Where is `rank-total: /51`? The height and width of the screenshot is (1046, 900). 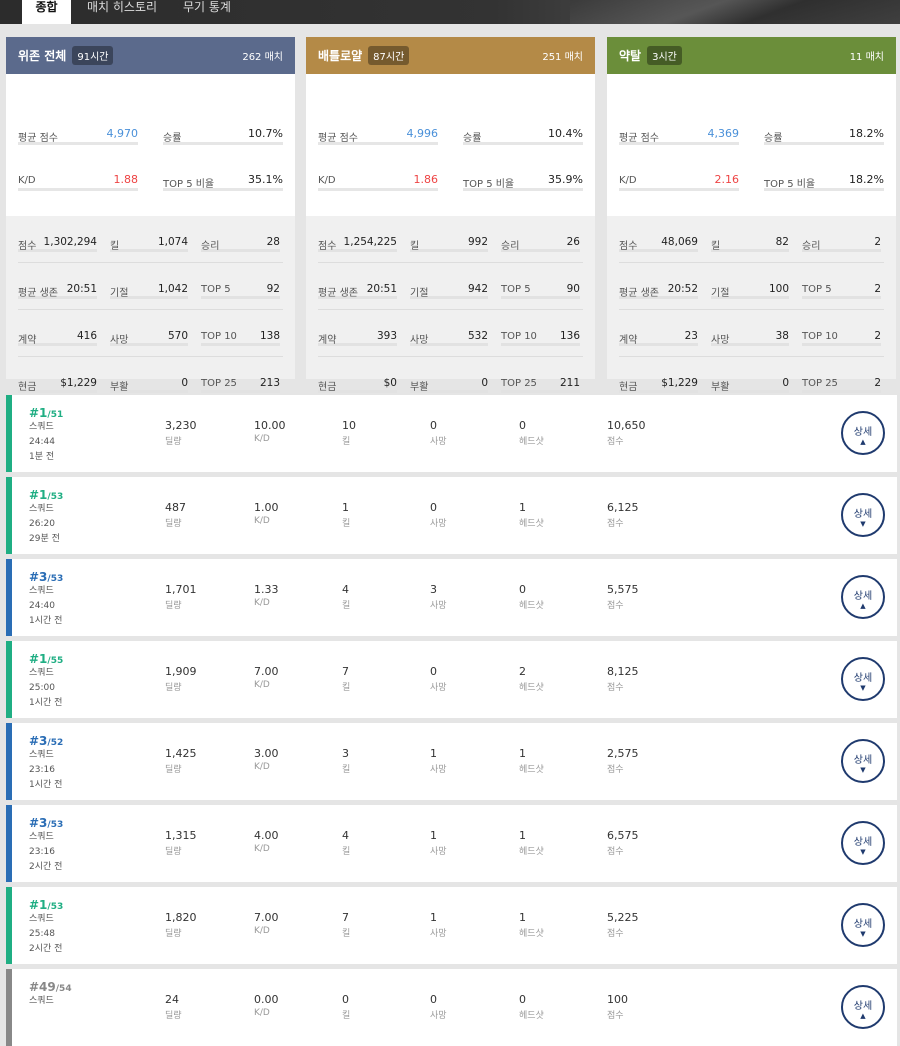
rank-total: /51 is located at coordinates (55, 415).